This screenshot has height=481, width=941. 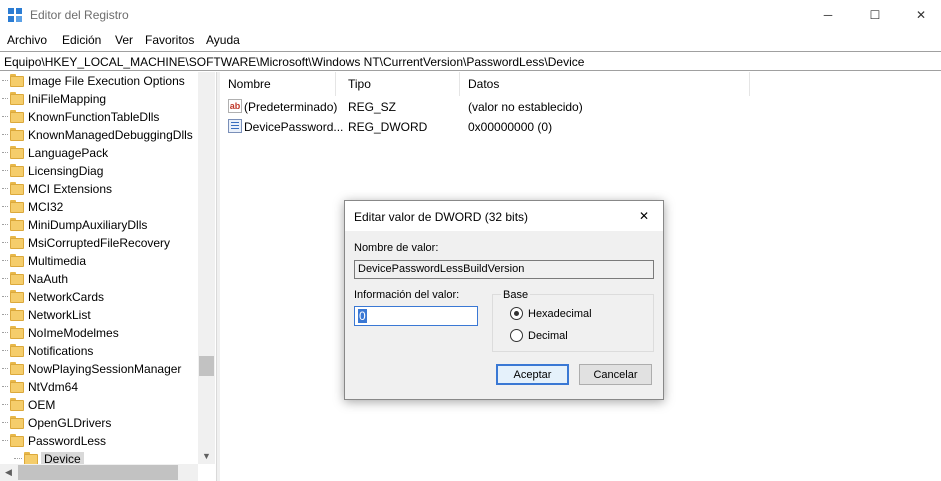 What do you see at coordinates (99, 441) in the screenshot?
I see `tree-item: PasswordLess` at bounding box center [99, 441].